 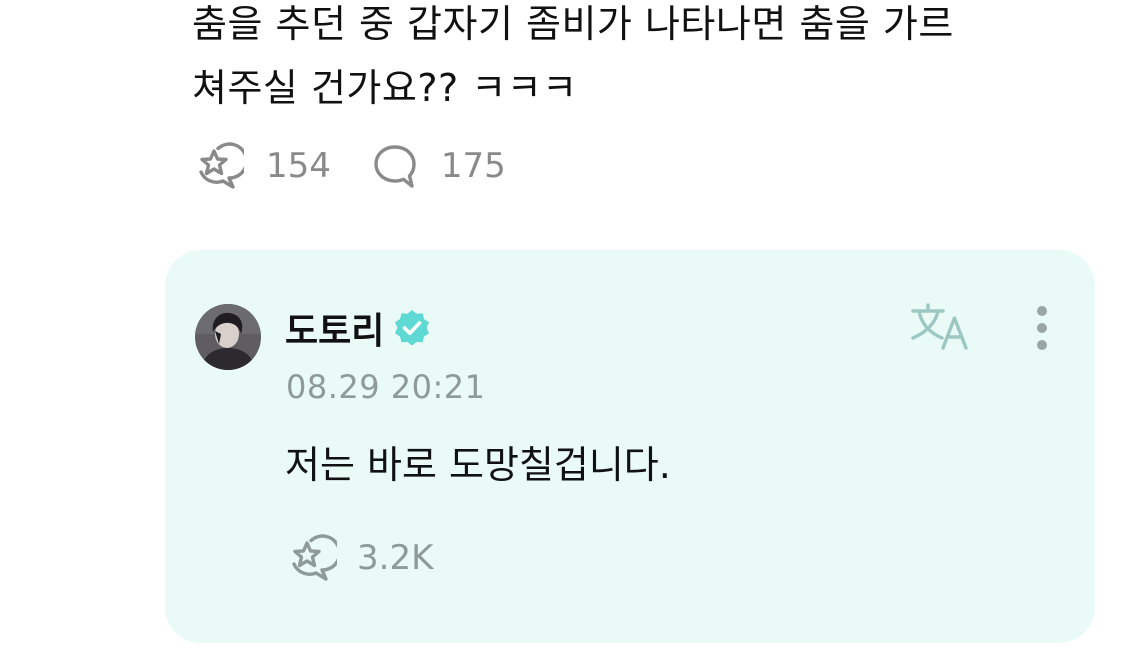 I want to click on post-comment-button: 175, so click(x=438, y=166).